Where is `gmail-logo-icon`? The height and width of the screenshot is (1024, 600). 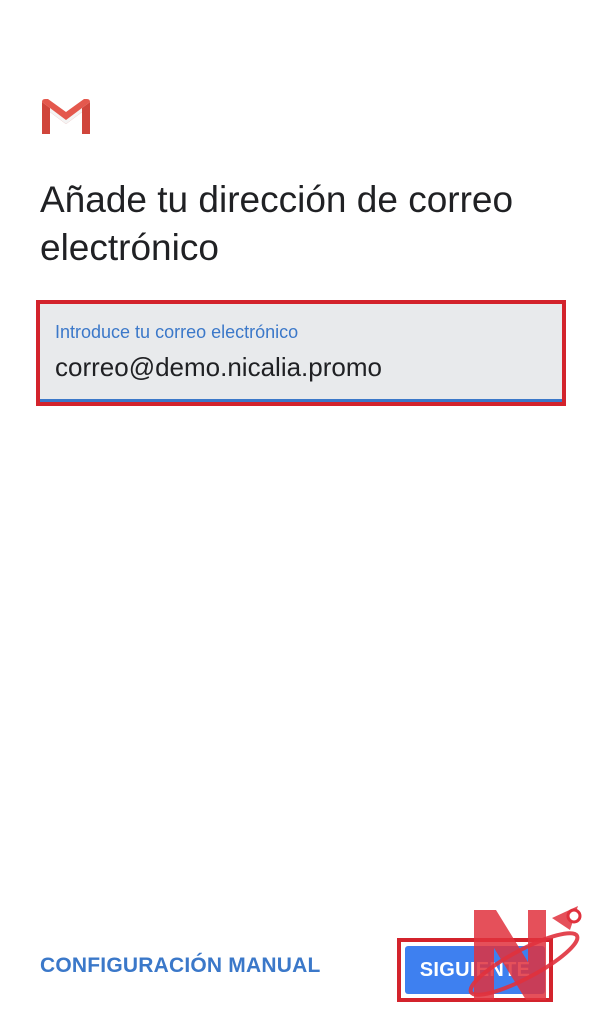 gmail-logo-icon is located at coordinates (66, 116).